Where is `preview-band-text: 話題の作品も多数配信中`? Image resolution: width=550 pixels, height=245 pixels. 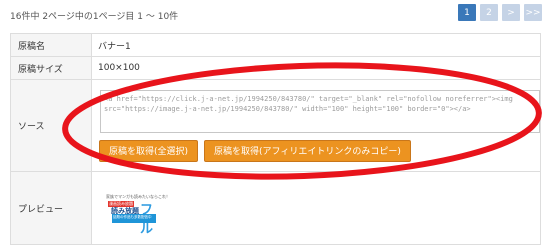
preview-band-text: 話題の作品も多数配信中 is located at coordinates (132, 216).